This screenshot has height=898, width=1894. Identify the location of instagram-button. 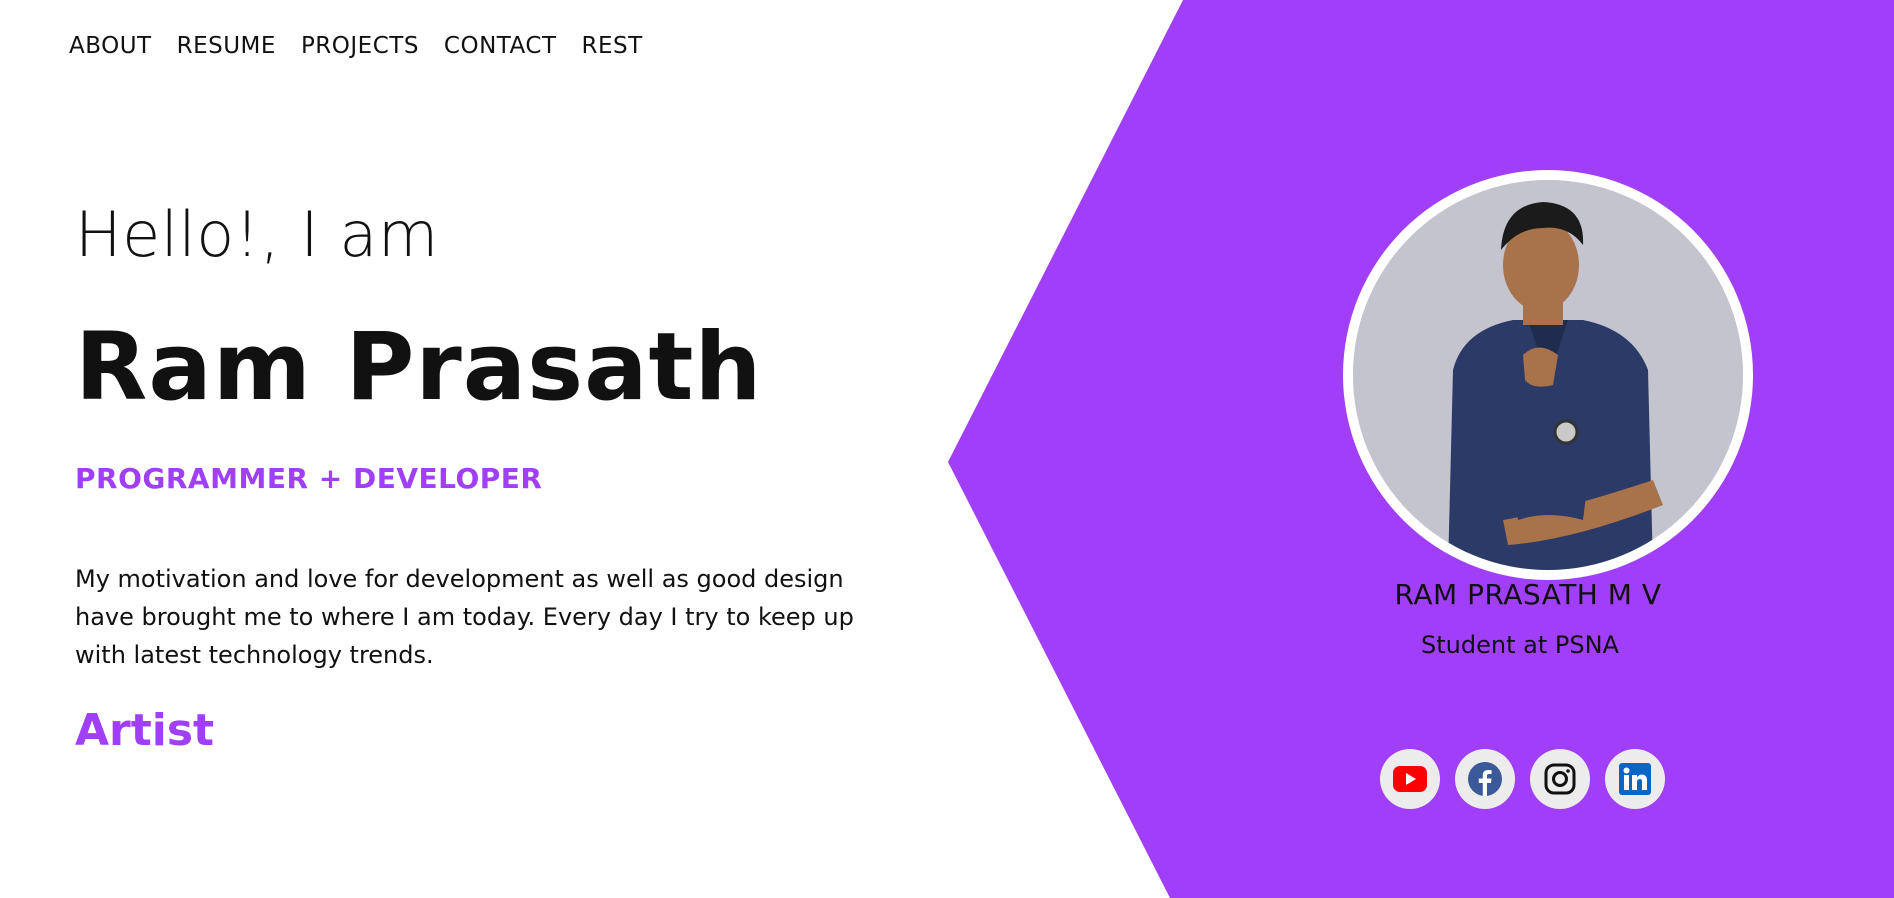
(1560, 779).